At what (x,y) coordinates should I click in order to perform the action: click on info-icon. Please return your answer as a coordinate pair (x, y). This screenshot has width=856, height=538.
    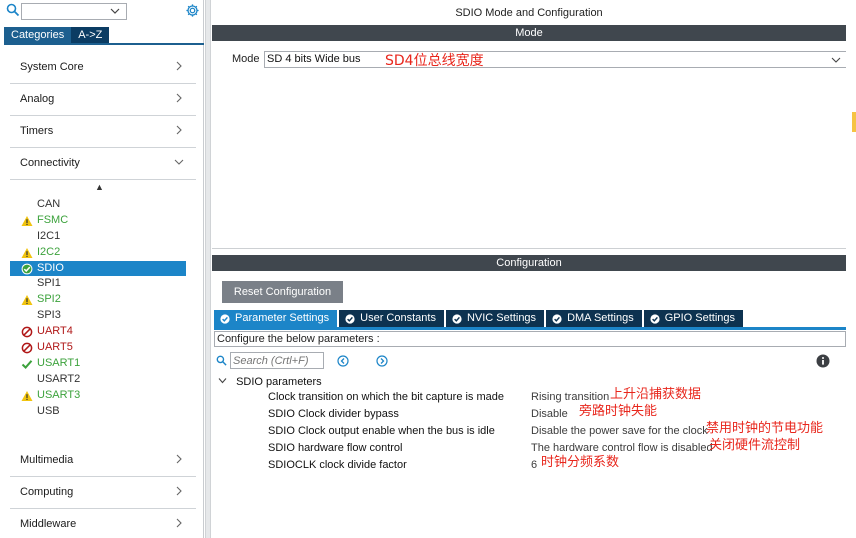
    Looking at the image, I should click on (823, 361).